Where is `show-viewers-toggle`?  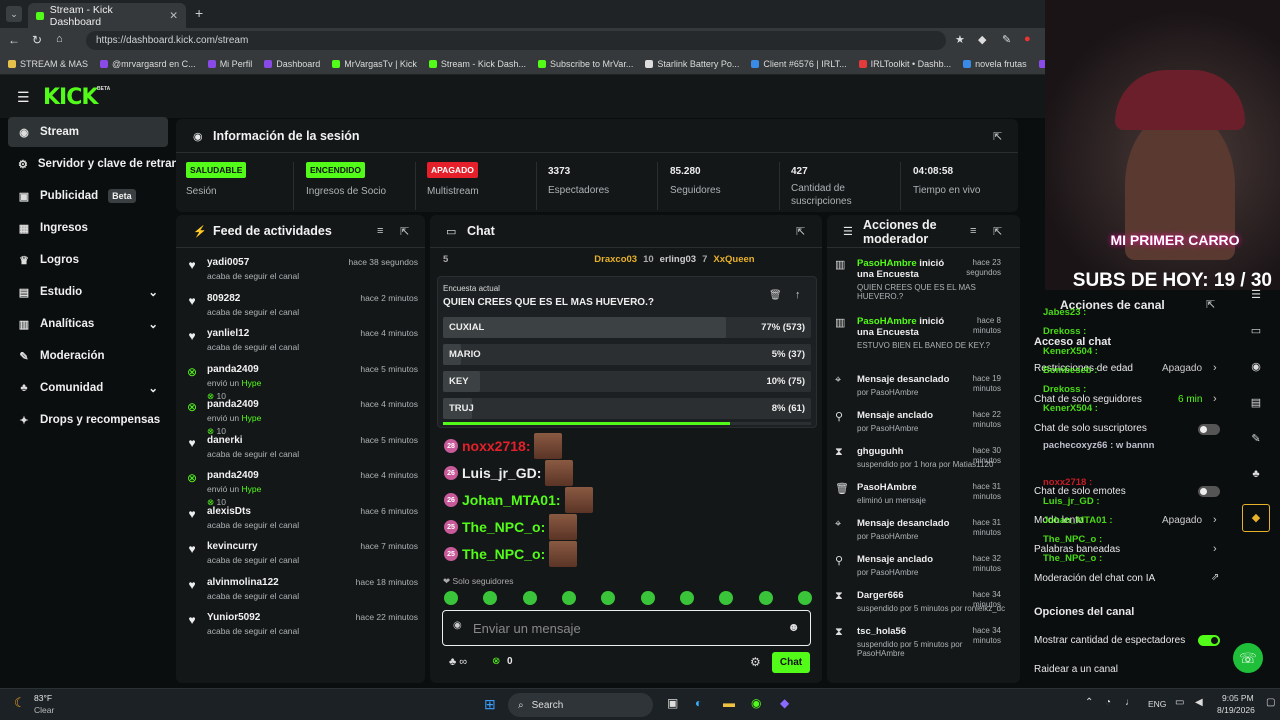
show-viewers-toggle is located at coordinates (1209, 640).